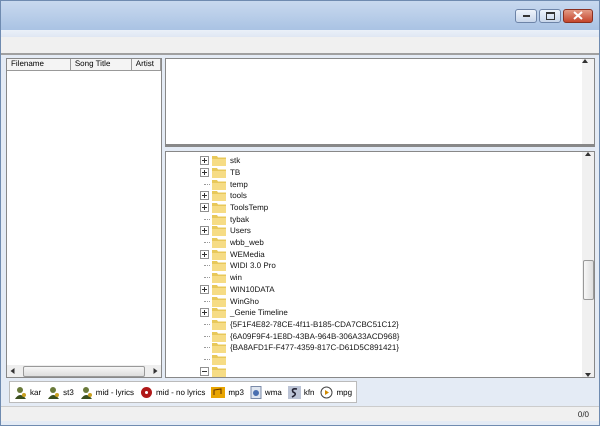 Image resolution: width=600 pixels, height=426 pixels. I want to click on s-letter-icon, so click(294, 392).